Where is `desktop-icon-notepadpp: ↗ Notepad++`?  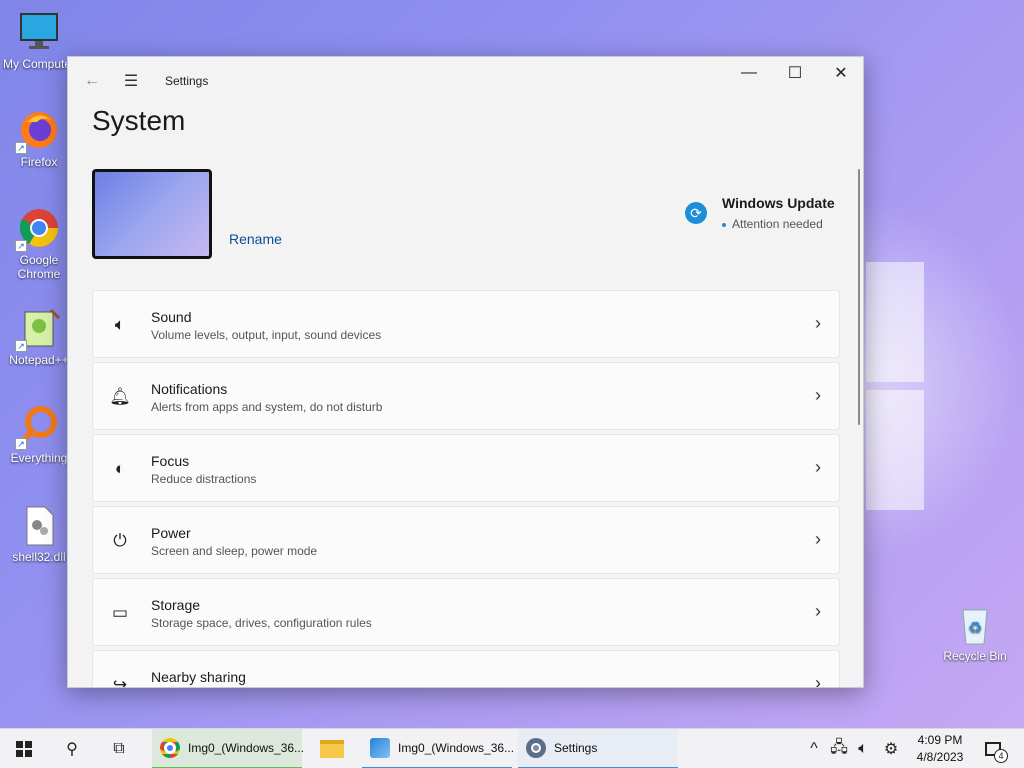
desktop-icon-notepadpp: ↗ Notepad++ is located at coordinates (39, 336).